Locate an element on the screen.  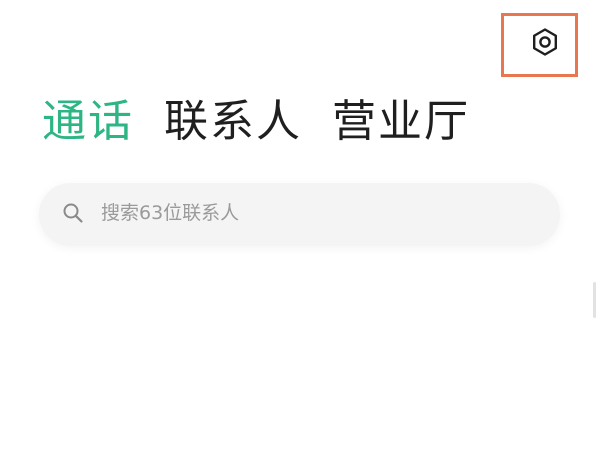
search-bar is located at coordinates (299, 214).